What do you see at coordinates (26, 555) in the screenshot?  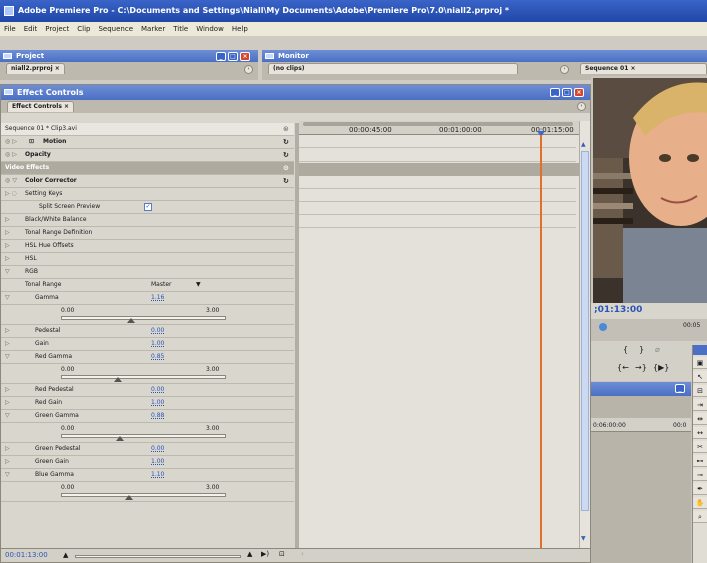 I see `current-time-display: 00:01:13:00` at bounding box center [26, 555].